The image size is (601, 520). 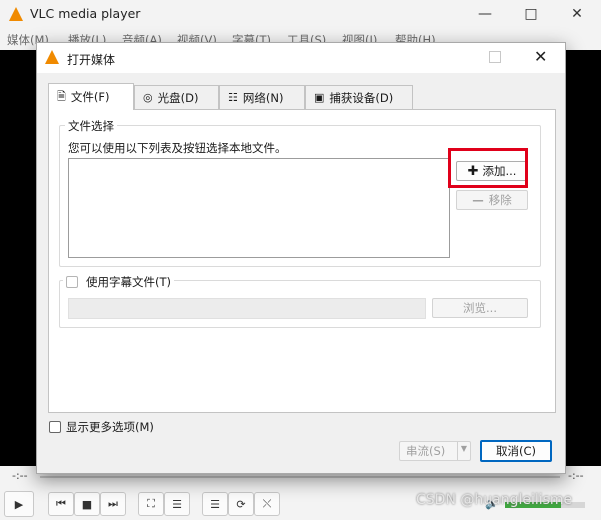 I want to click on seek-slider, so click(x=300, y=477).